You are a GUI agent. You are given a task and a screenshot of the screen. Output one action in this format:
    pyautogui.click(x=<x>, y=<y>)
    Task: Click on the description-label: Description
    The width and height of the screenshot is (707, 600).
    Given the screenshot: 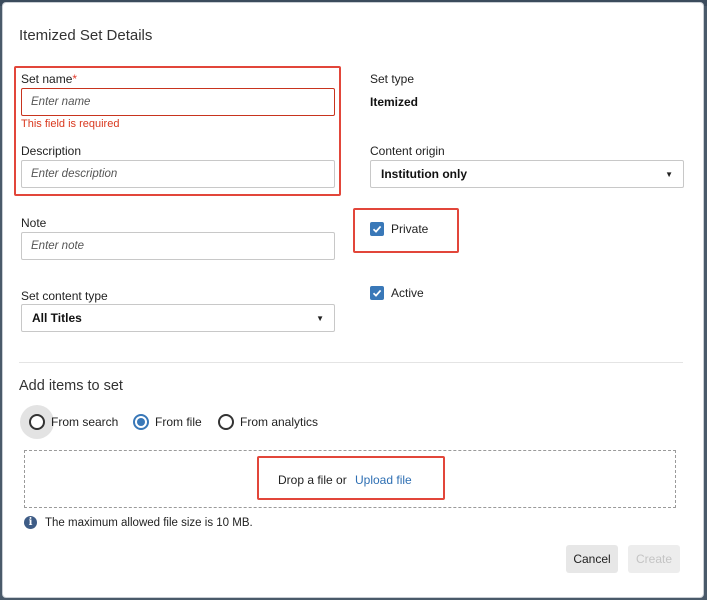 What is the action you would take?
    pyautogui.click(x=51, y=151)
    